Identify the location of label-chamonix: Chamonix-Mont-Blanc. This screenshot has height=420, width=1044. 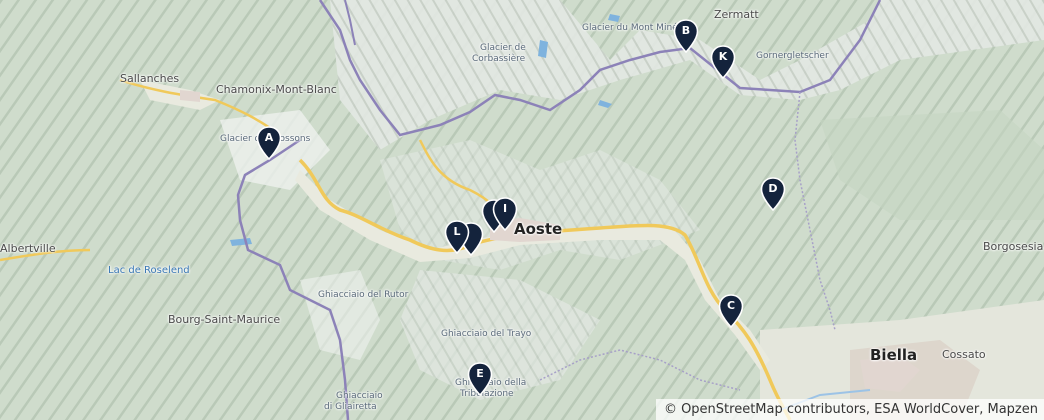
(276, 89).